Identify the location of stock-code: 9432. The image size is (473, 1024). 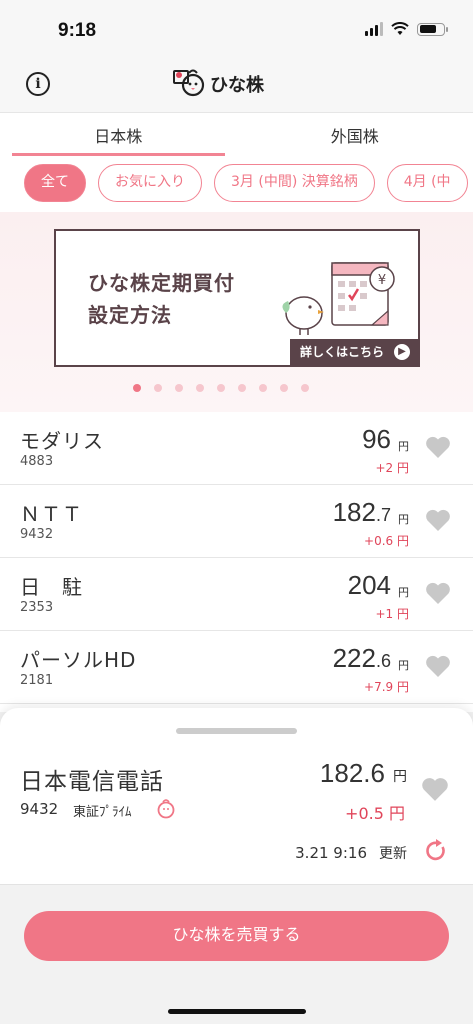
(37, 534).